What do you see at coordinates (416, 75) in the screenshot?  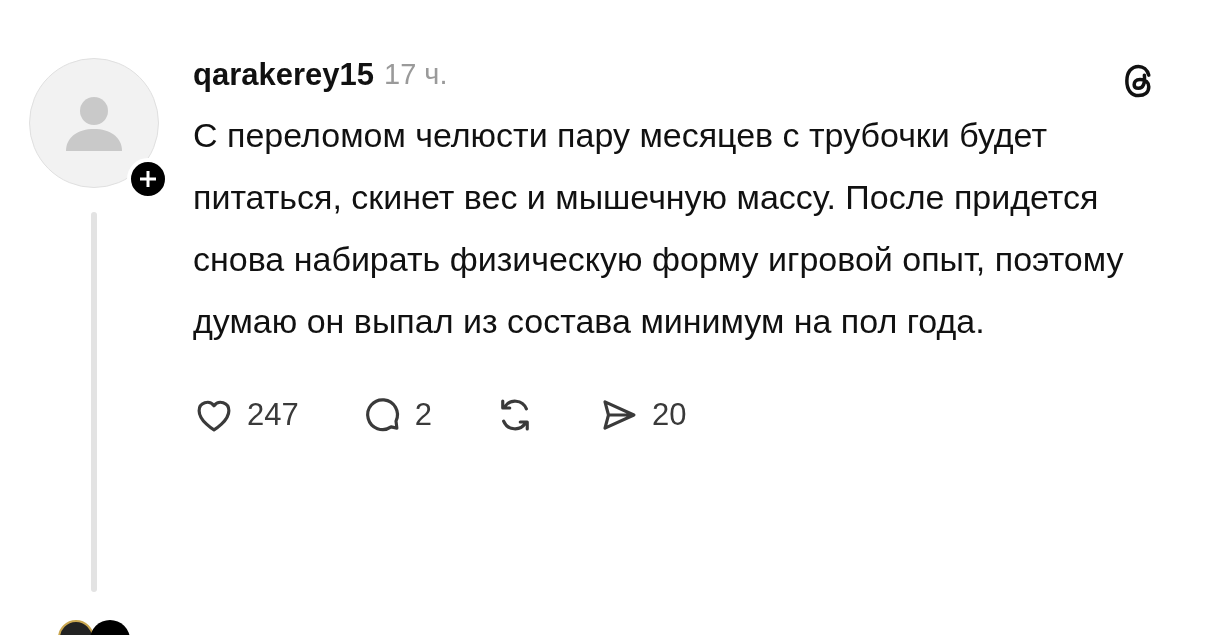 I see `post-time: 17 ч.` at bounding box center [416, 75].